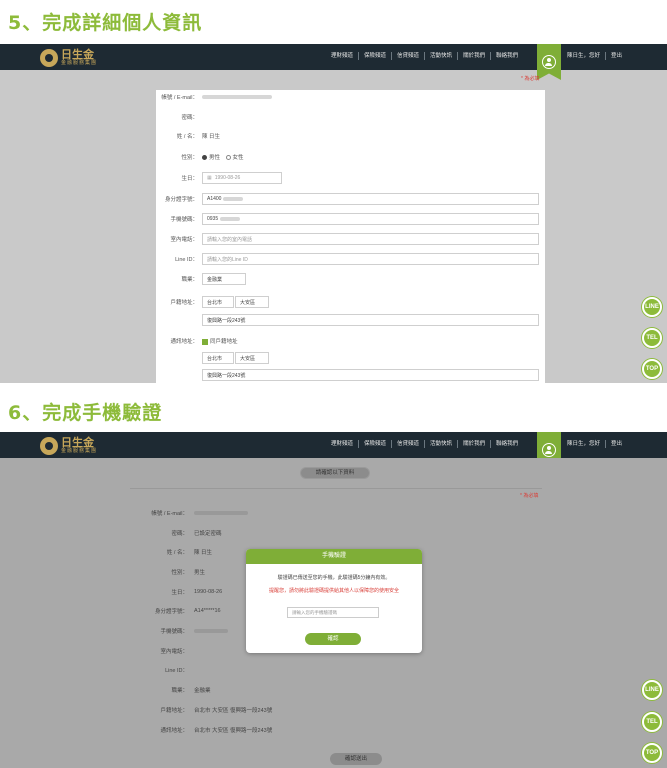 The height and width of the screenshot is (768, 667). What do you see at coordinates (314, 612) in the screenshot?
I see `verify-code-placeholder: 請輸入您的手機驗證碼` at bounding box center [314, 612].